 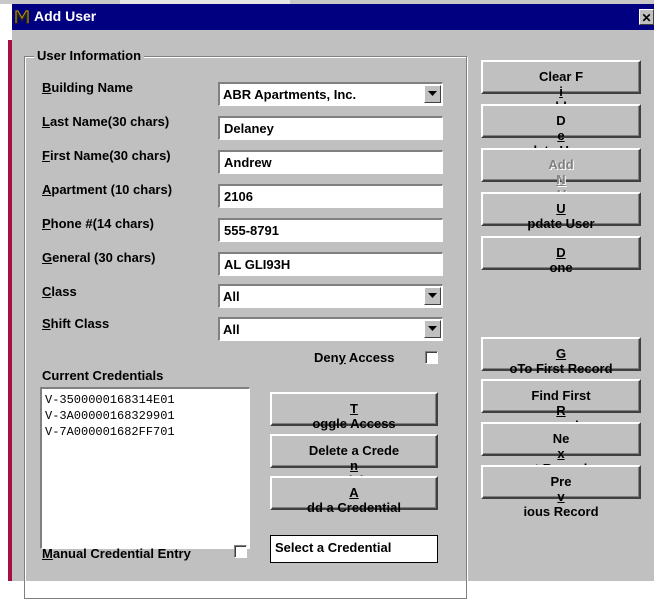 What do you see at coordinates (240, 551) in the screenshot?
I see `manual-entry-checkbox` at bounding box center [240, 551].